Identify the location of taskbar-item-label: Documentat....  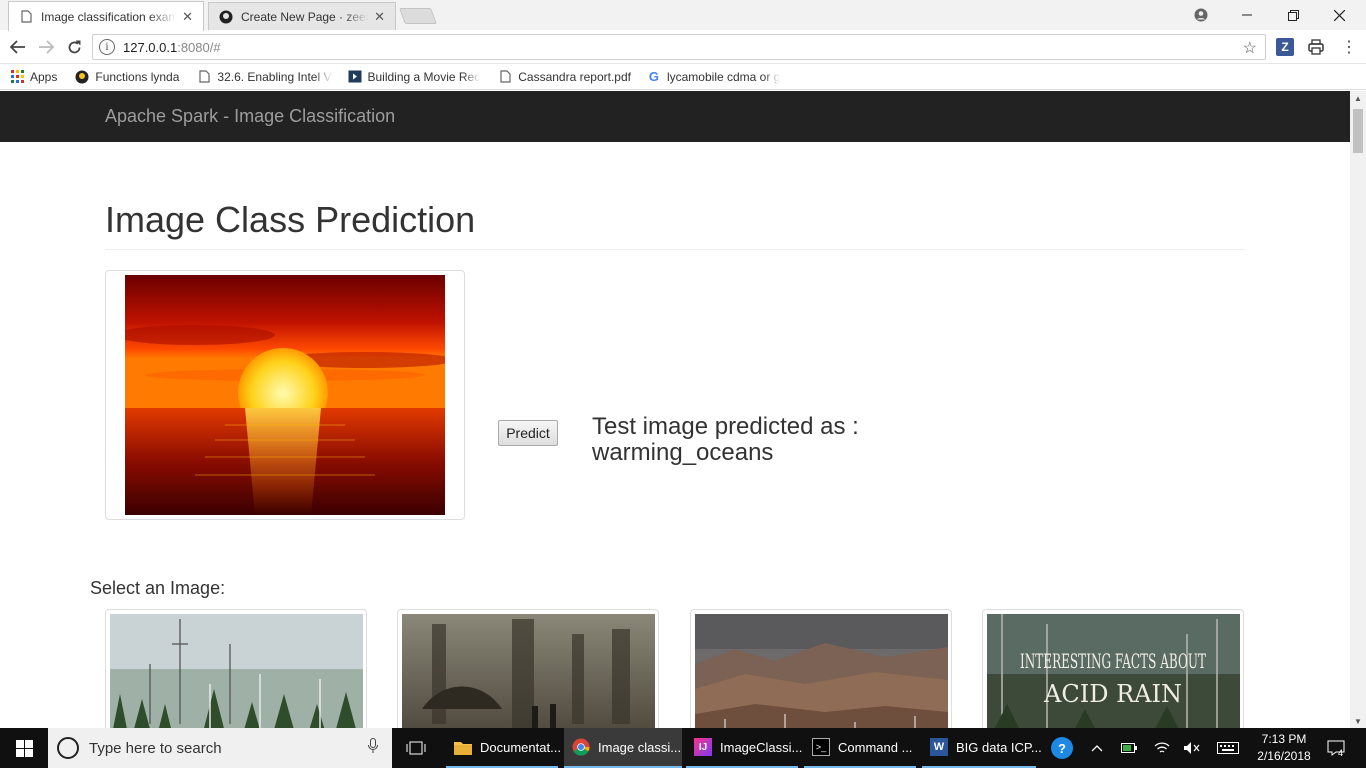
(520, 747).